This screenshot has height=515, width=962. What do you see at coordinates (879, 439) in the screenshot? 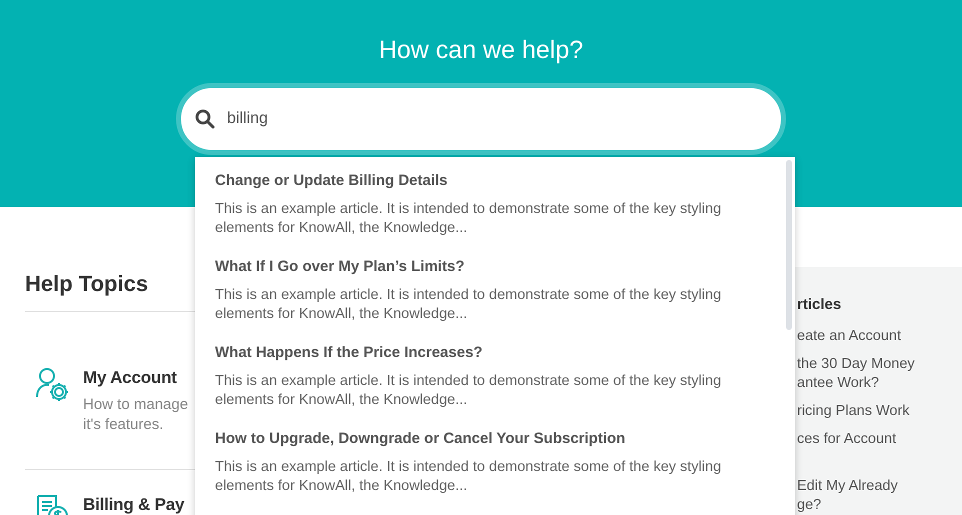
I see `article-link: ces for Account` at bounding box center [879, 439].